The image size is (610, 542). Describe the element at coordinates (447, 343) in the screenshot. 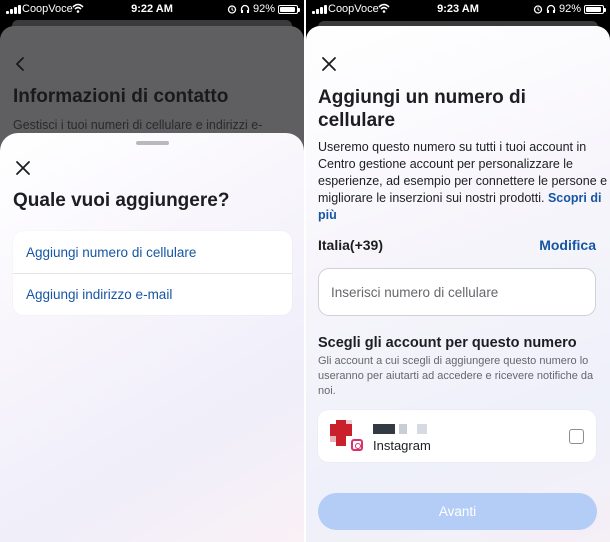

I see `accounts-title: Scegli gli account per questo numero` at that location.